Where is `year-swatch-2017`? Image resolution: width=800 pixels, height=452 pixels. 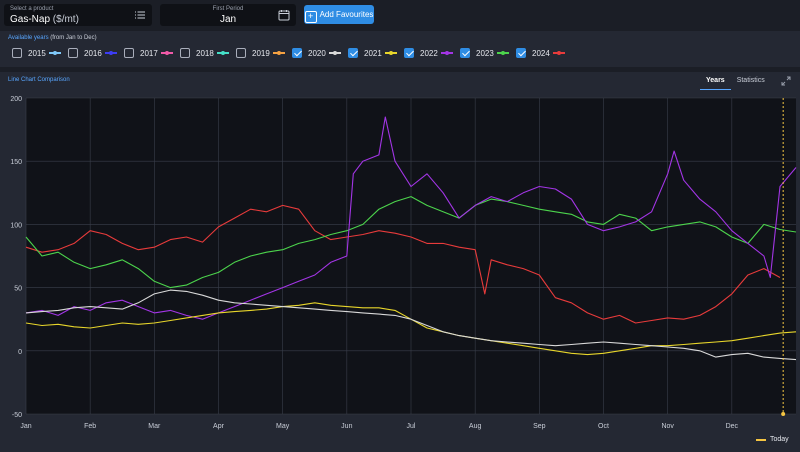
year-swatch-2017 is located at coordinates (166, 53).